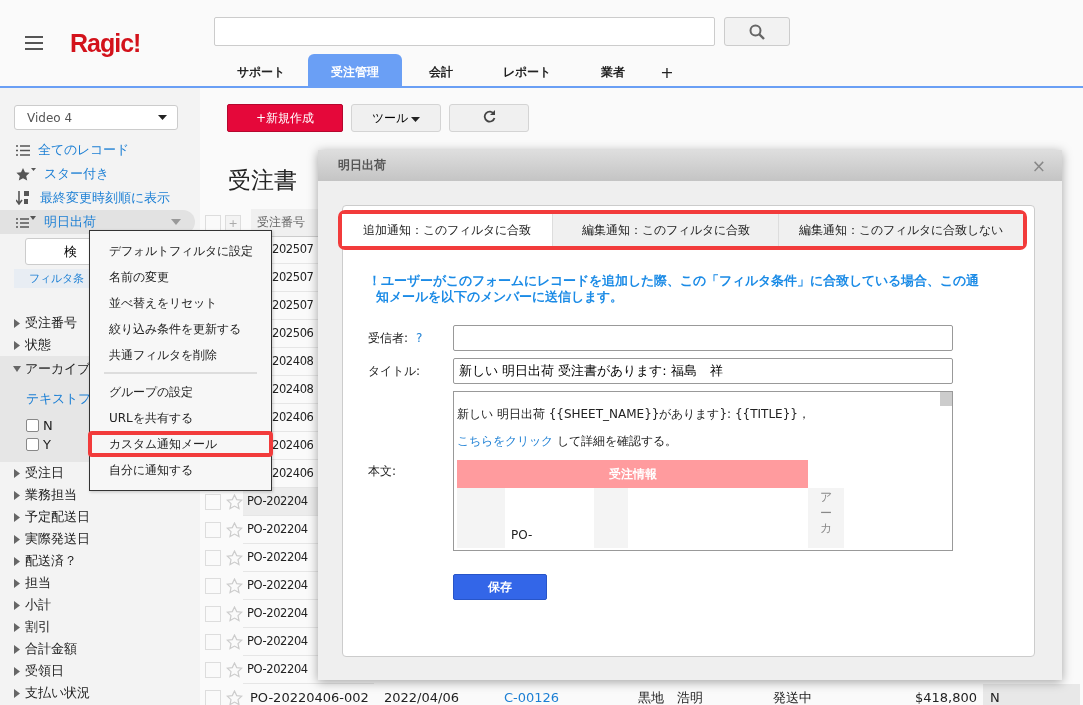 Image resolution: width=1083 pixels, height=705 pixels. What do you see at coordinates (567, 441) in the screenshot?
I see `body-text: こちらをクリック して詳細を確認する。` at bounding box center [567, 441].